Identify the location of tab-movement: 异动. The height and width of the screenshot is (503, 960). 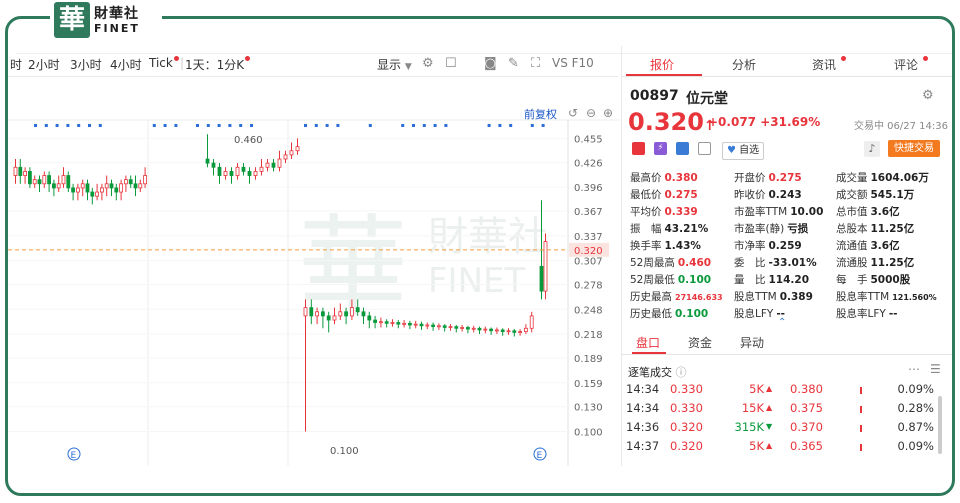
(752, 342).